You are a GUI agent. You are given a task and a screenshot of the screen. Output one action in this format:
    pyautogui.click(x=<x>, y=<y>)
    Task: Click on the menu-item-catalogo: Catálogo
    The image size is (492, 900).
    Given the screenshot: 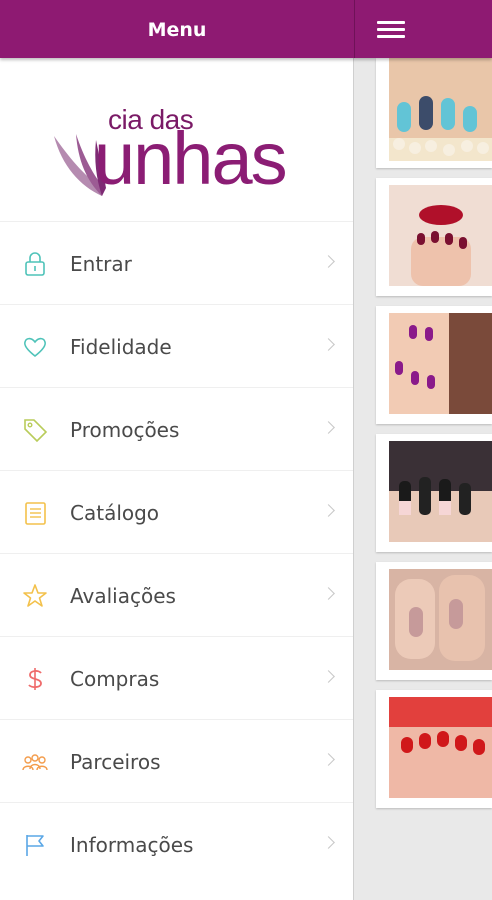 What is the action you would take?
    pyautogui.click(x=176, y=511)
    